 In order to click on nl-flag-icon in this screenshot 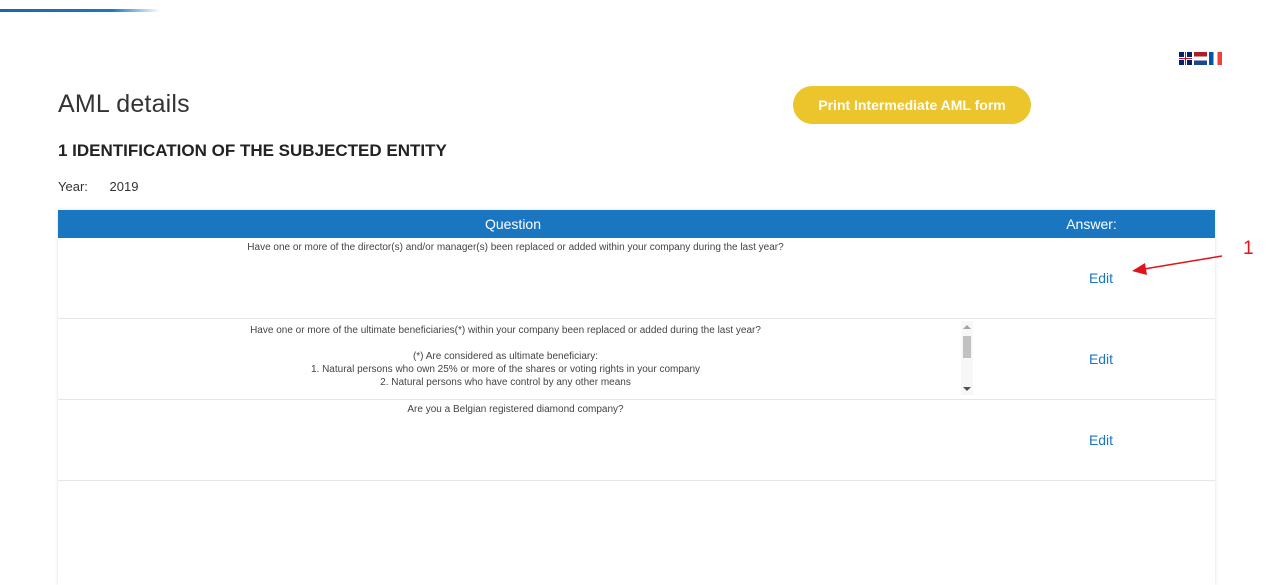, I will do `click(1200, 58)`.